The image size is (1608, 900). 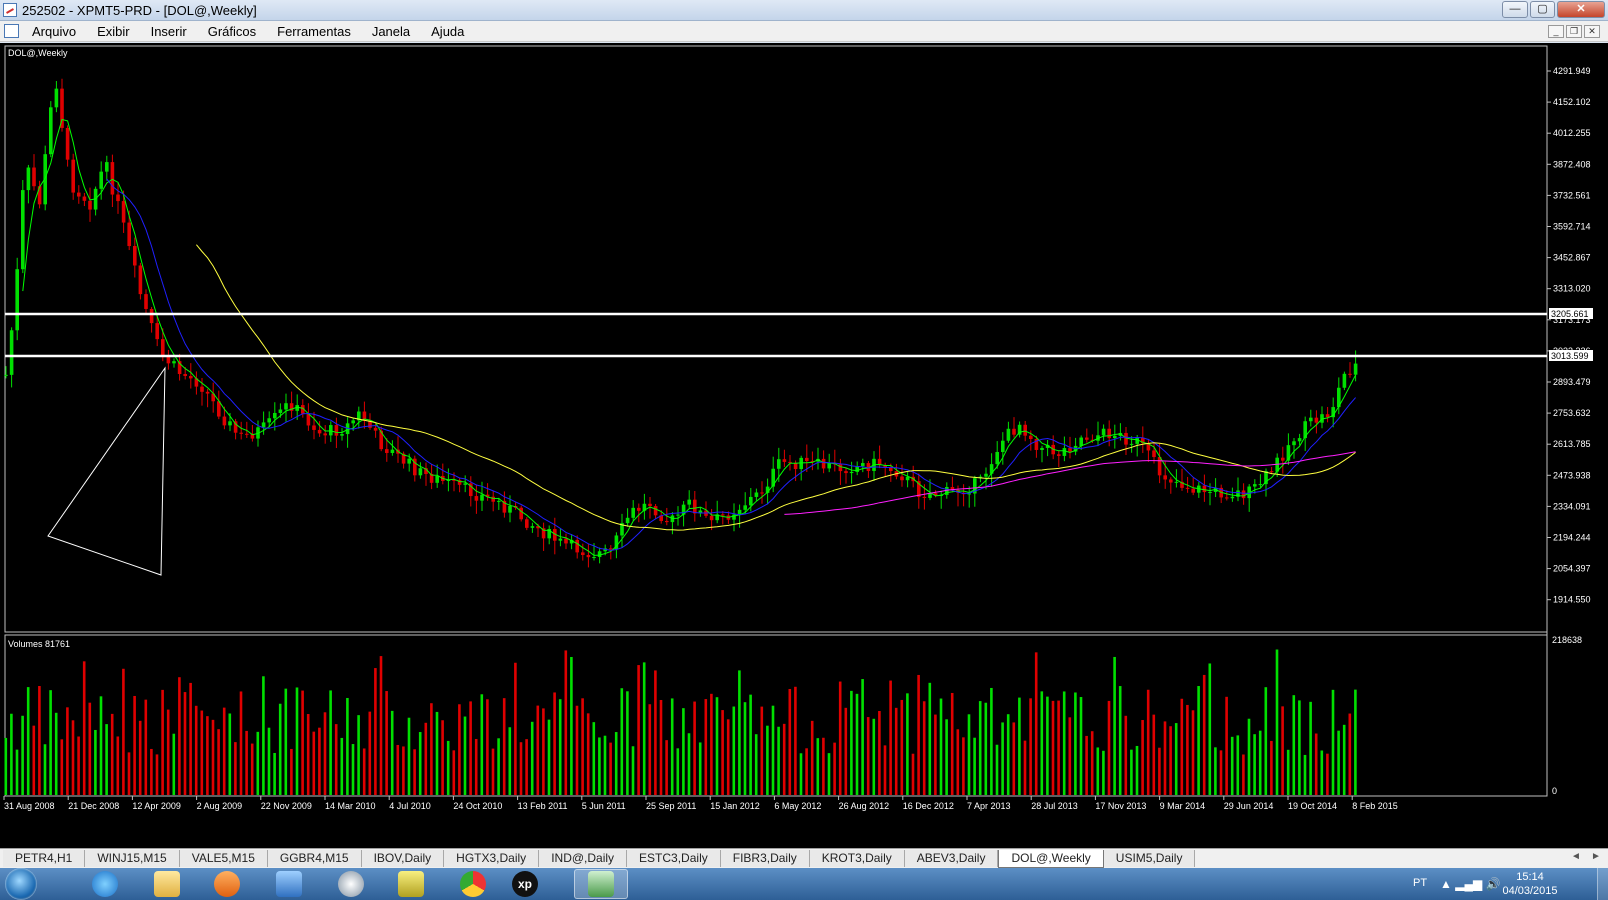 I want to click on tab-abev3: ABEV3,Daily, so click(x=951, y=858).